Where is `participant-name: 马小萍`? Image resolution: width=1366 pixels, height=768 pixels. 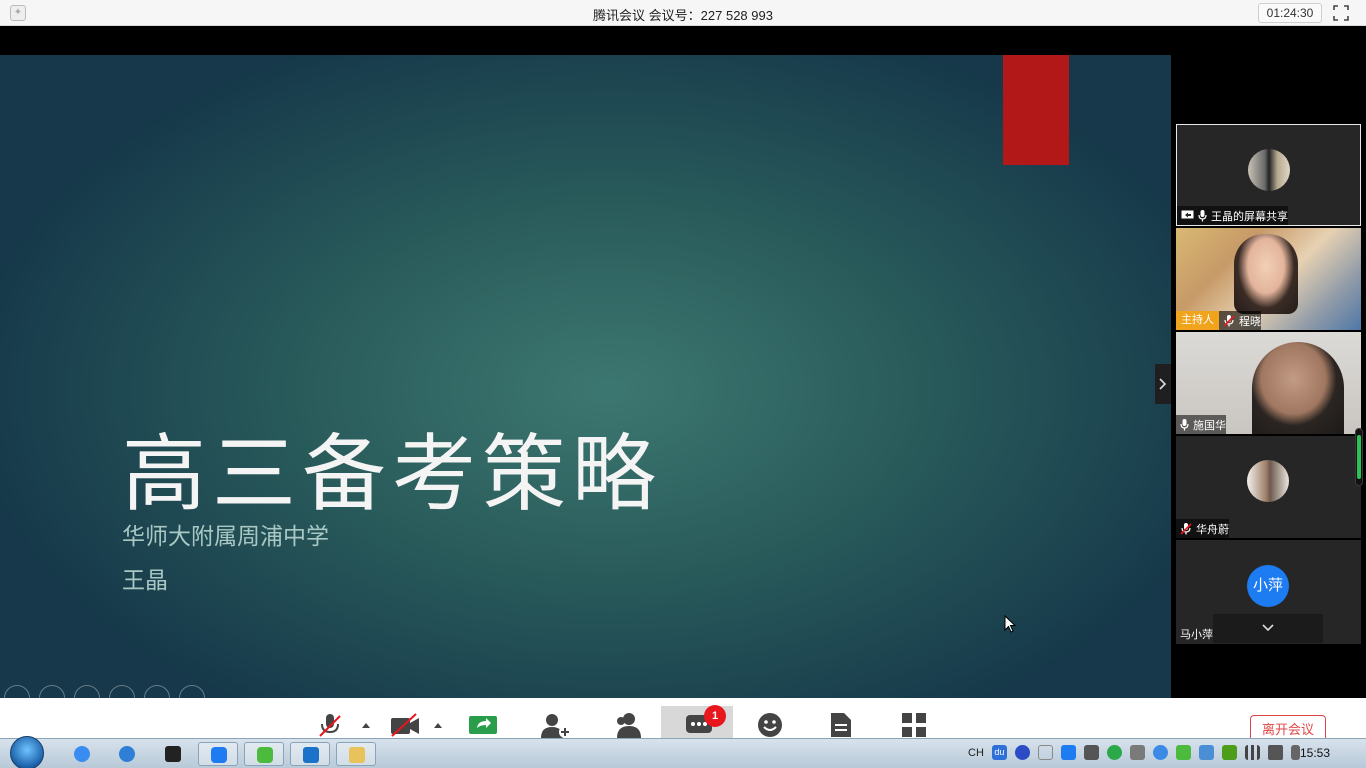 participant-name: 马小萍 is located at coordinates (1196, 634).